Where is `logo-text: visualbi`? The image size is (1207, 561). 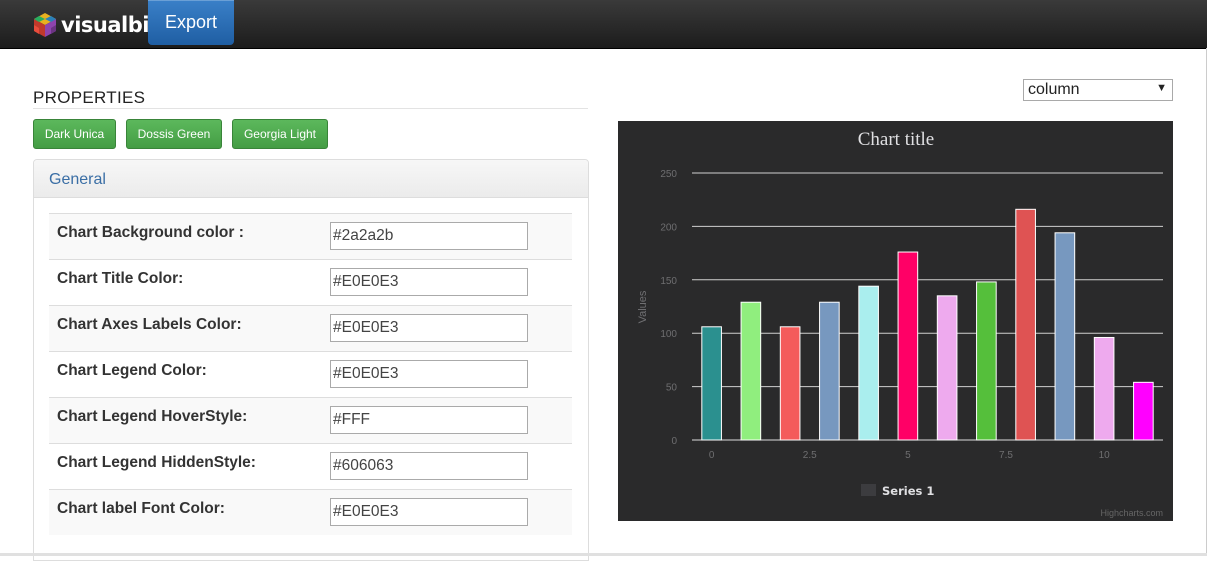
logo-text: visualbi is located at coordinates (105, 25).